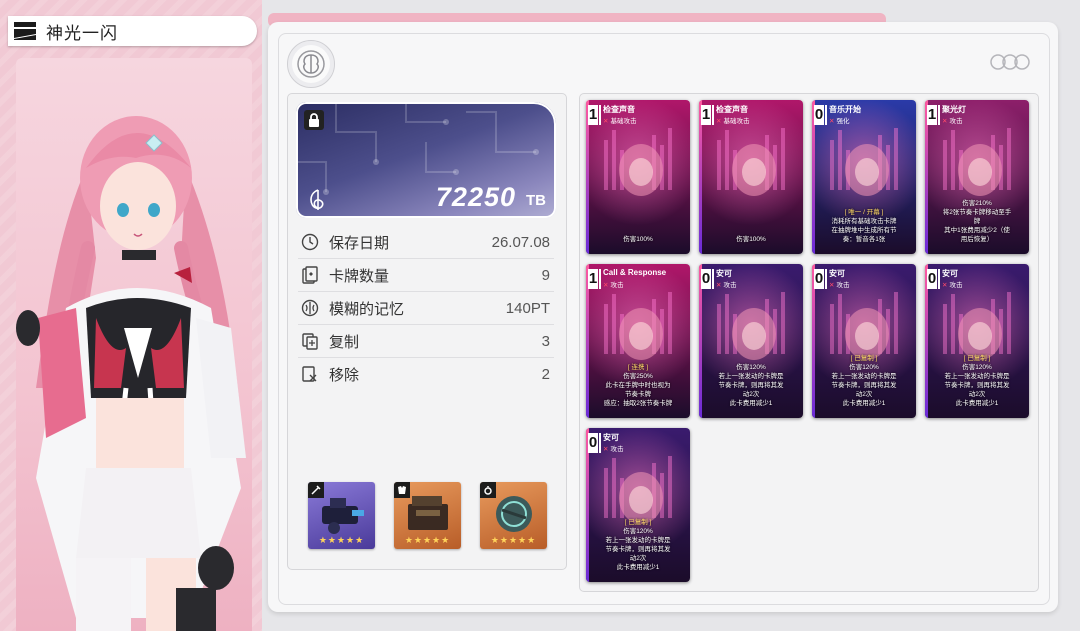  What do you see at coordinates (359, 243) in the screenshot?
I see `stat-label: 保存日期` at bounding box center [359, 243].